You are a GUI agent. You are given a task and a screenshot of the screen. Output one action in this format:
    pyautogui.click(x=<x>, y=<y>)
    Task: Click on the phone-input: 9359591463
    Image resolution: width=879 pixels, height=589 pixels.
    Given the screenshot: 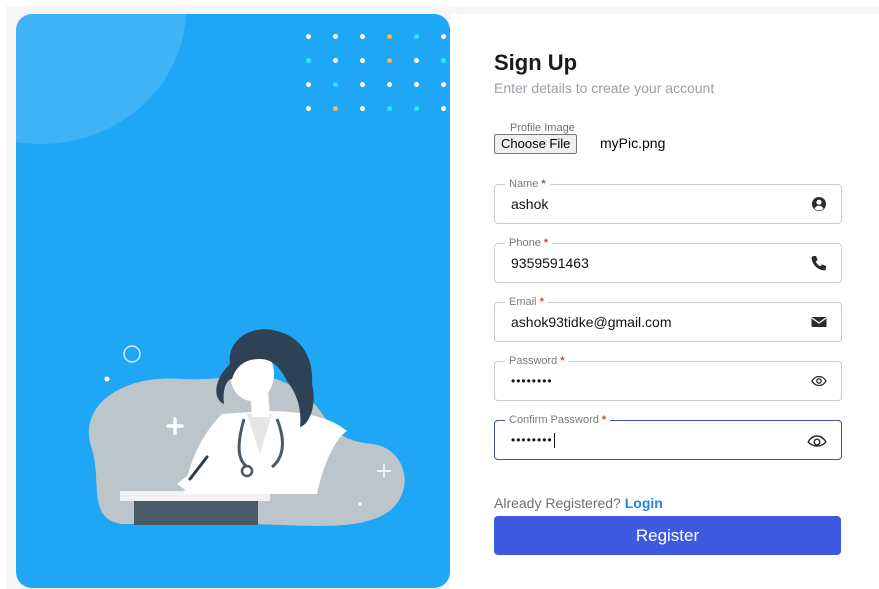 What is the action you would take?
    pyautogui.click(x=550, y=263)
    